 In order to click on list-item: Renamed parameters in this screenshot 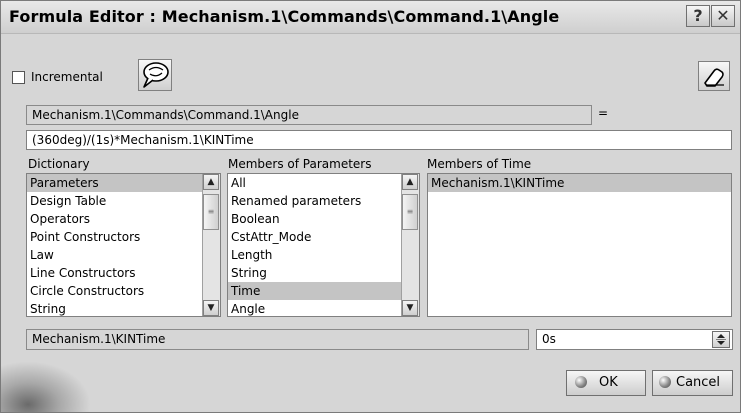, I will do `click(323, 201)`.